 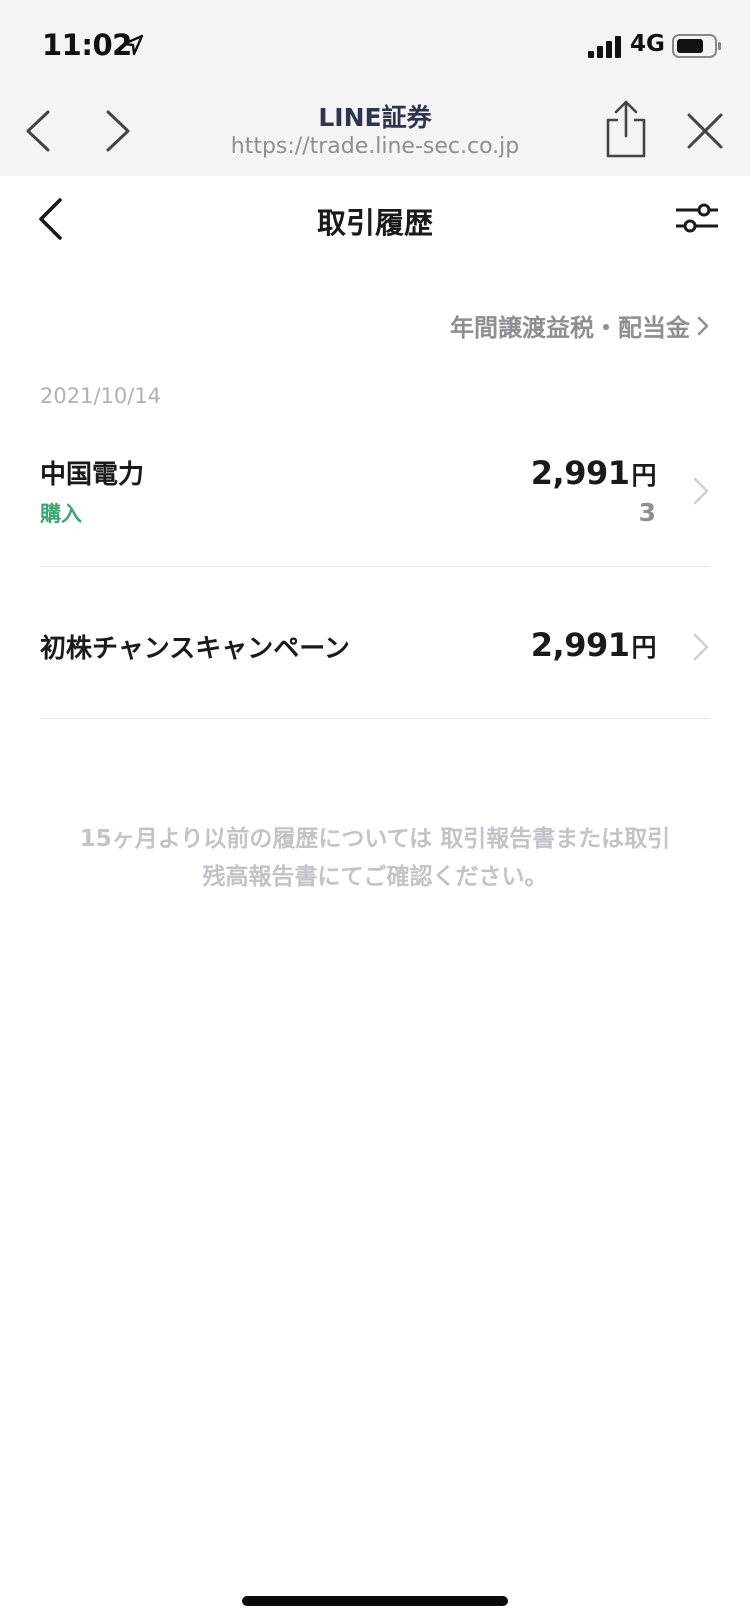 I want to click on home-indicator, so click(x=375, y=1601).